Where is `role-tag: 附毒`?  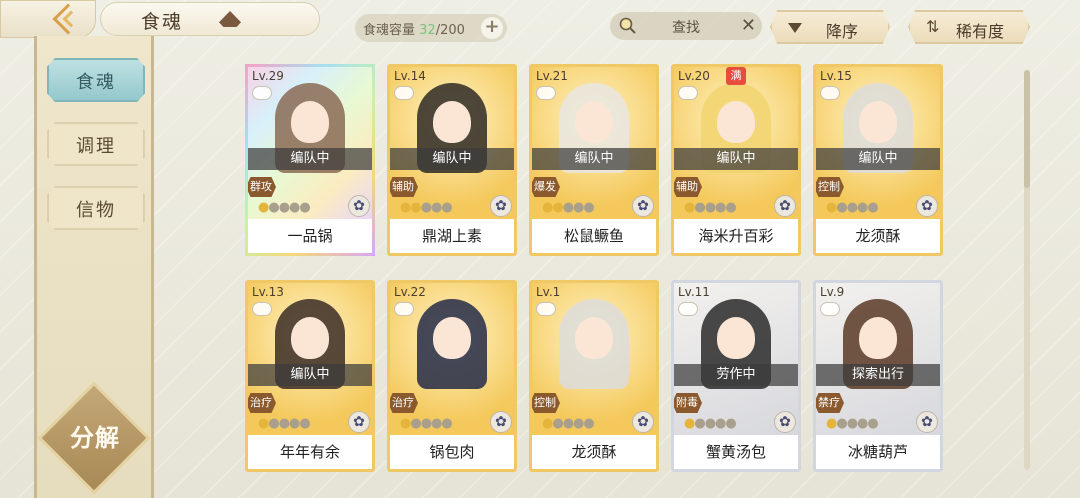 role-tag: 附毒 is located at coordinates (688, 403).